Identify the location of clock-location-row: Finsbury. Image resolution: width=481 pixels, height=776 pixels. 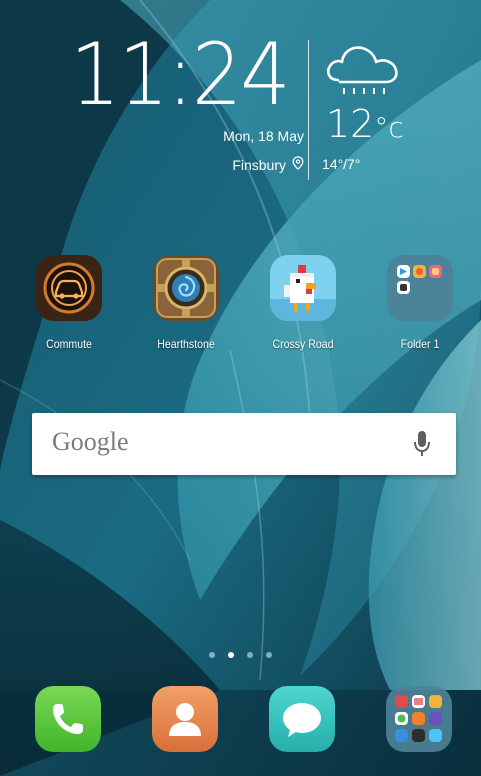
(268, 164).